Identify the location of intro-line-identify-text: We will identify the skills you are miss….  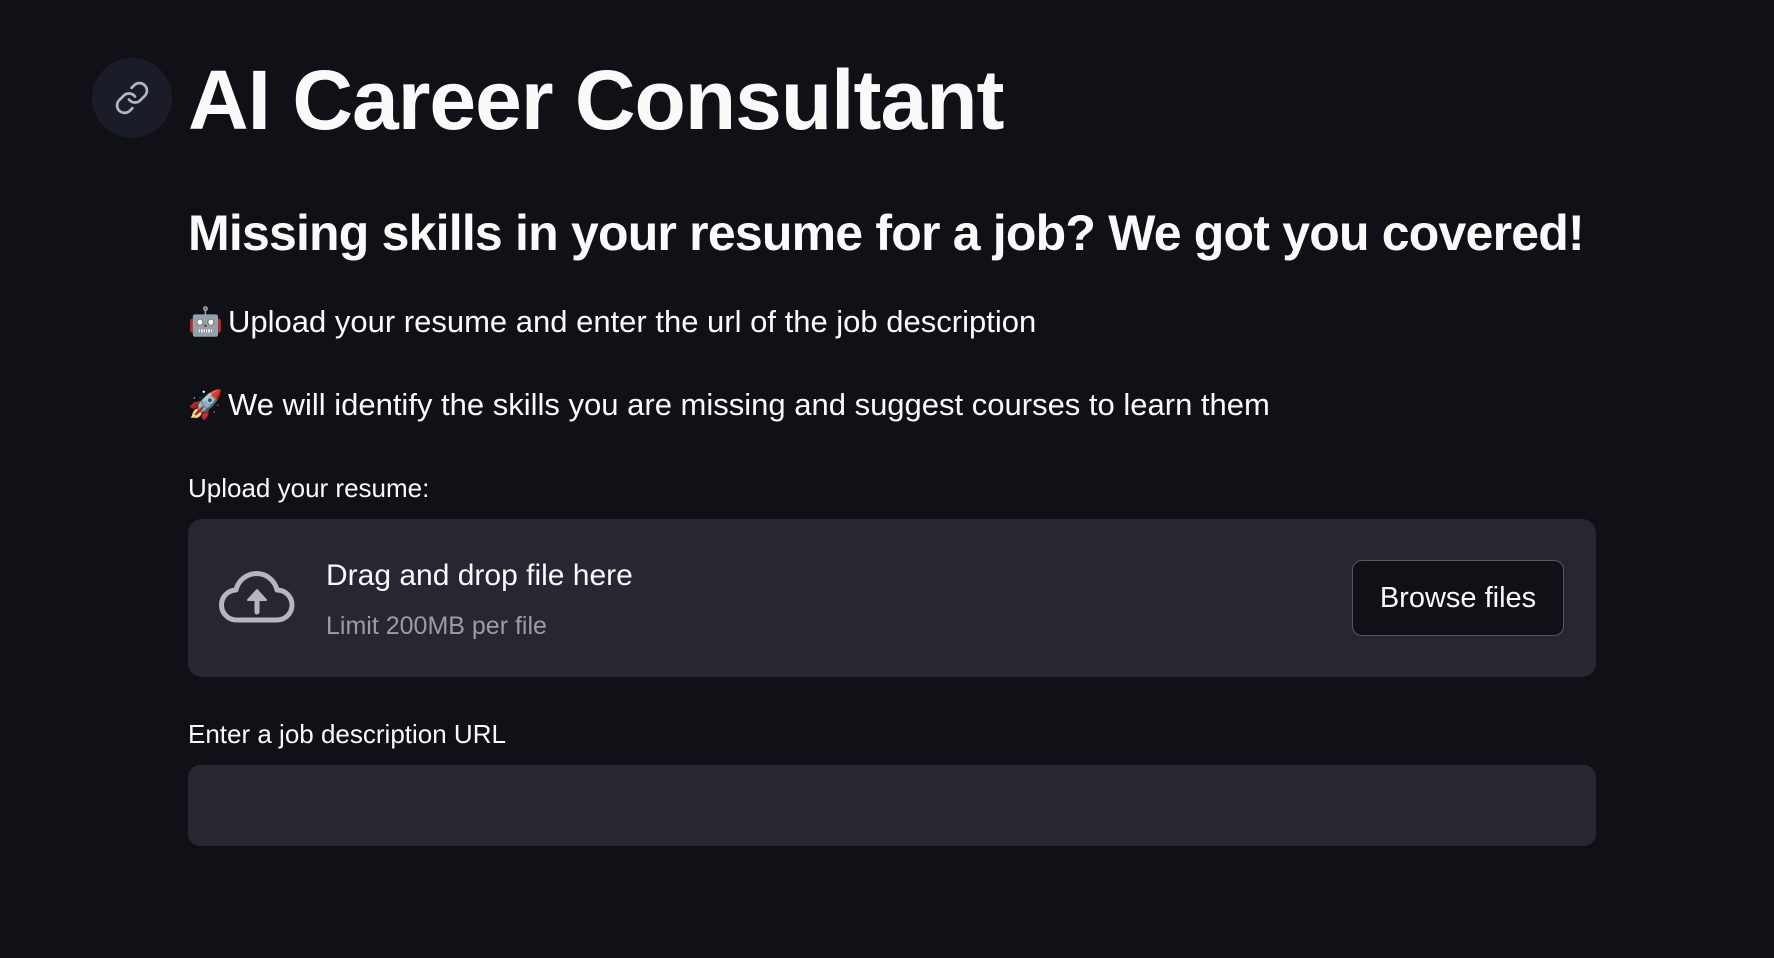
(749, 404).